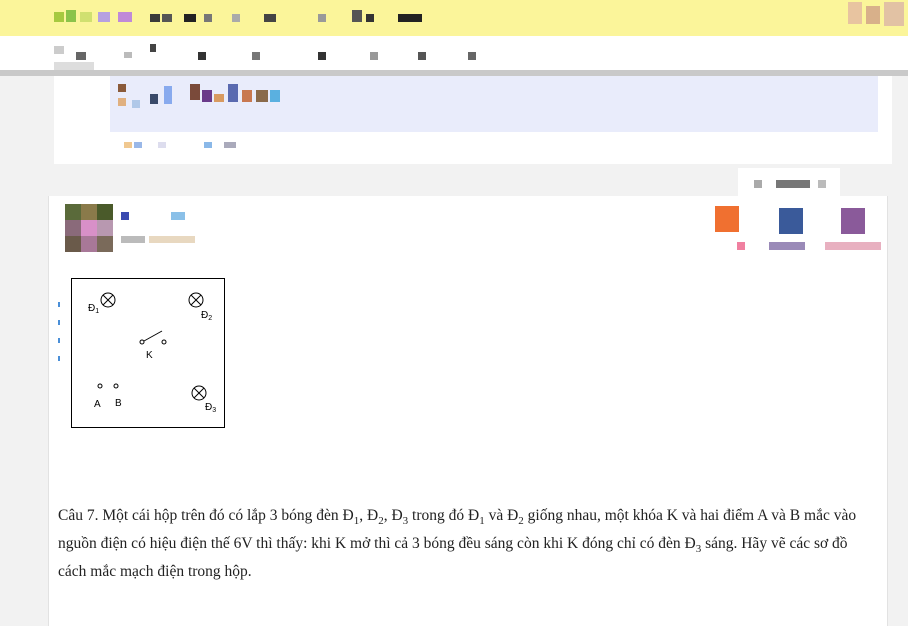 The image size is (908, 626). I want to click on lamp-d3-icon, so click(199, 393).